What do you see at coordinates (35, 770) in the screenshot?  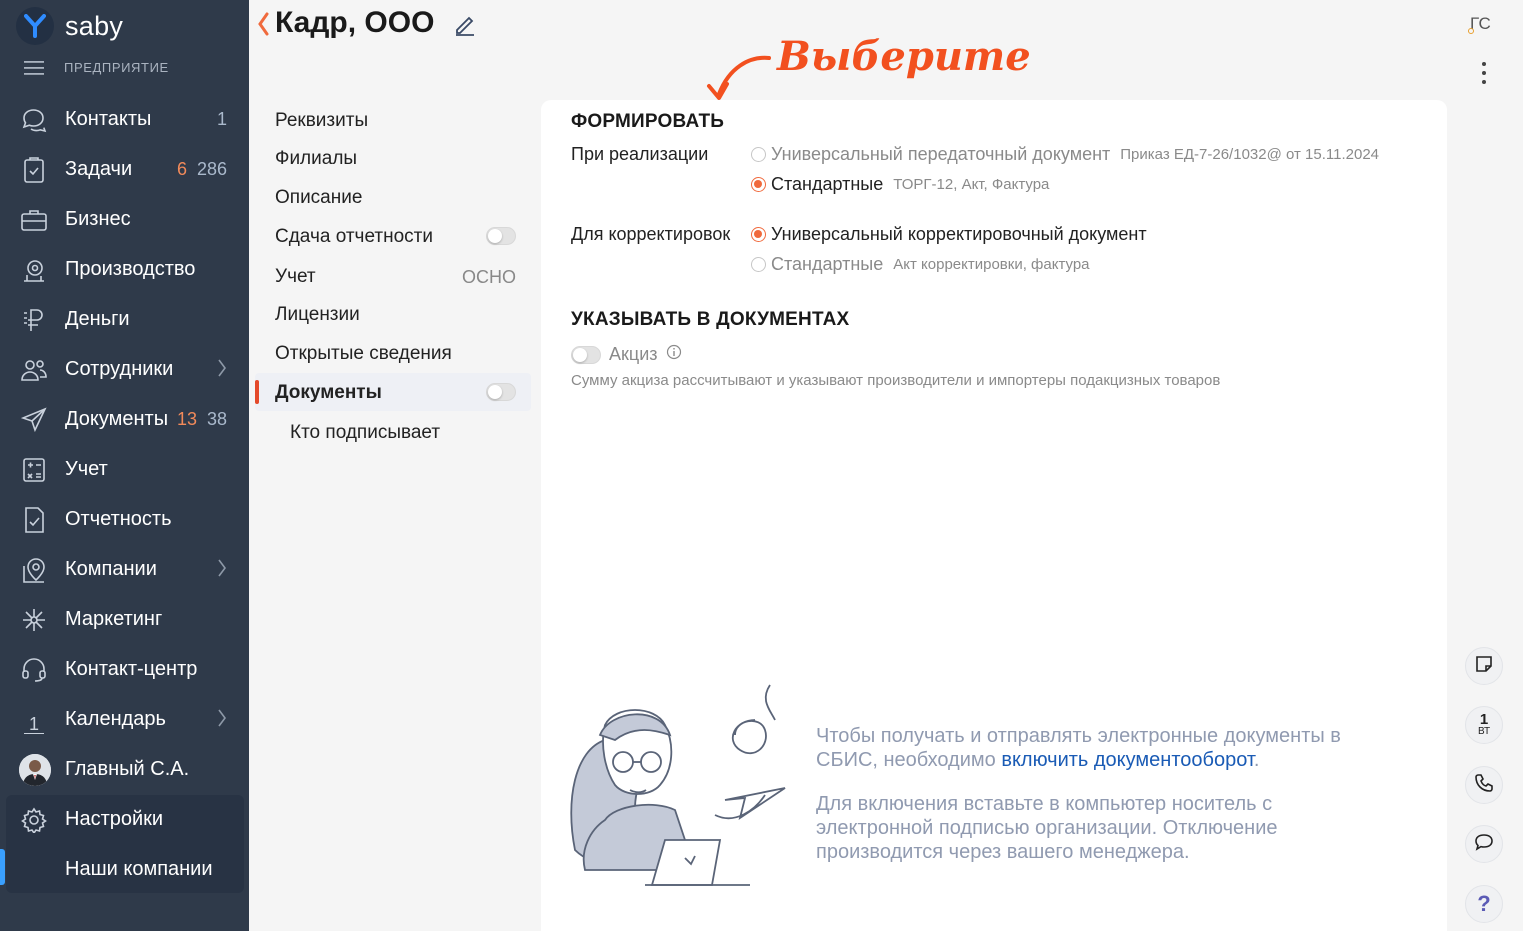 I see `avatar` at bounding box center [35, 770].